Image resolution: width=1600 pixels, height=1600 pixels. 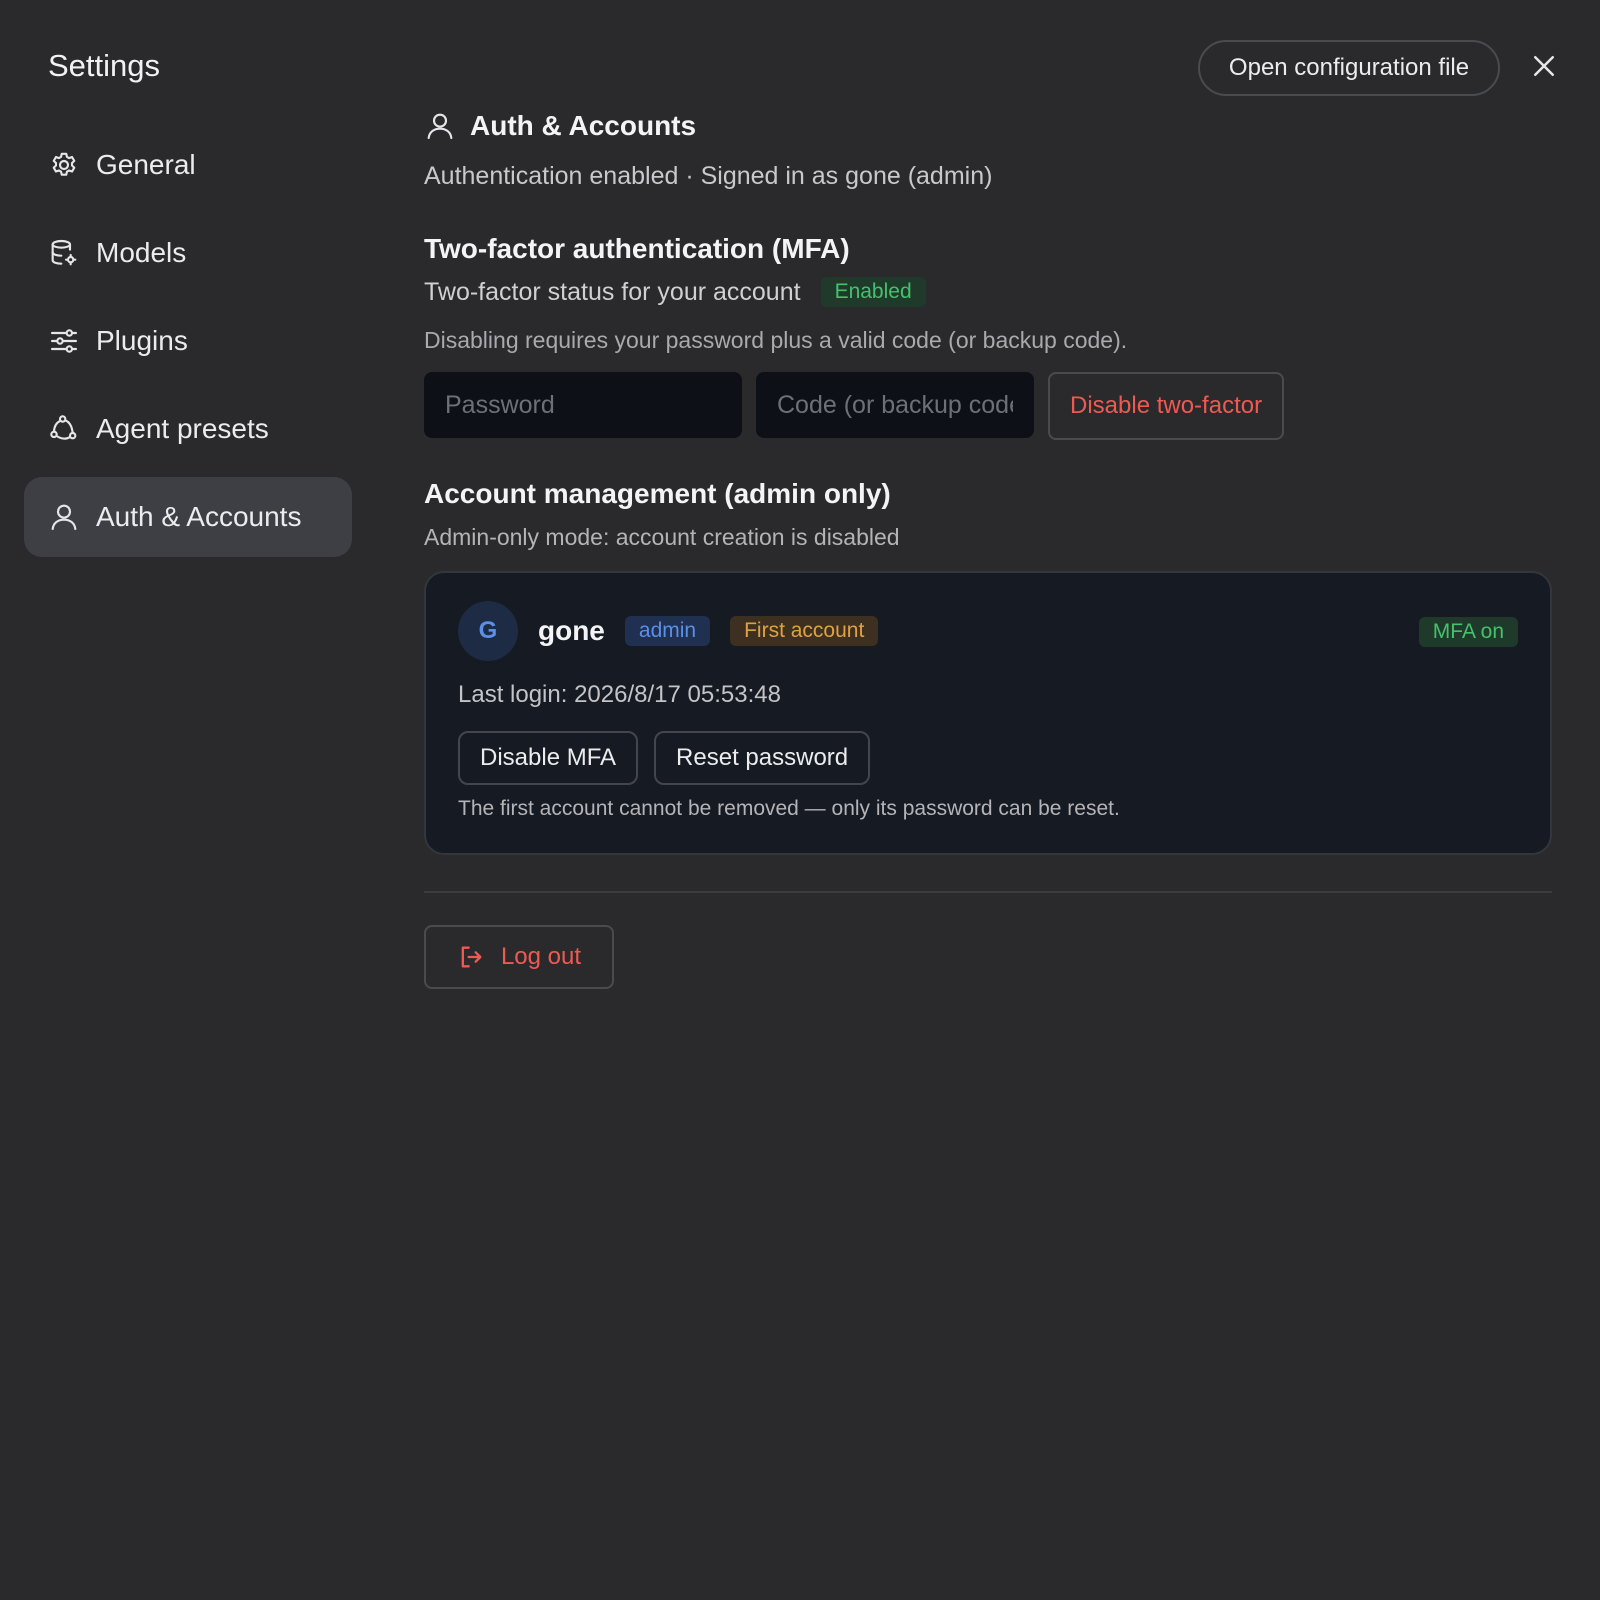 What do you see at coordinates (64, 341) in the screenshot?
I see `sliders-icon` at bounding box center [64, 341].